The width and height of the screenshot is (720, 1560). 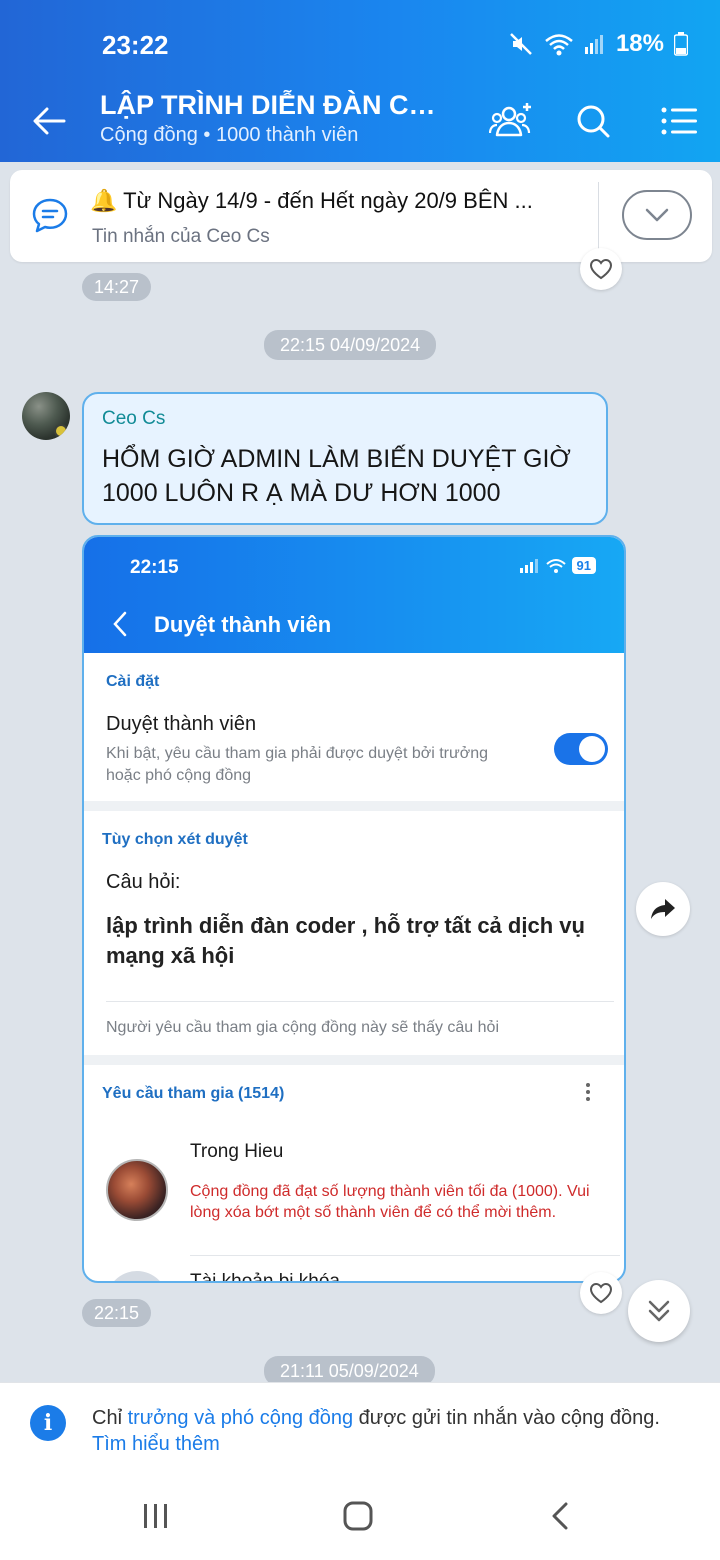 I want to click on status-bar: 23:22 18%, so click(x=360, y=40).